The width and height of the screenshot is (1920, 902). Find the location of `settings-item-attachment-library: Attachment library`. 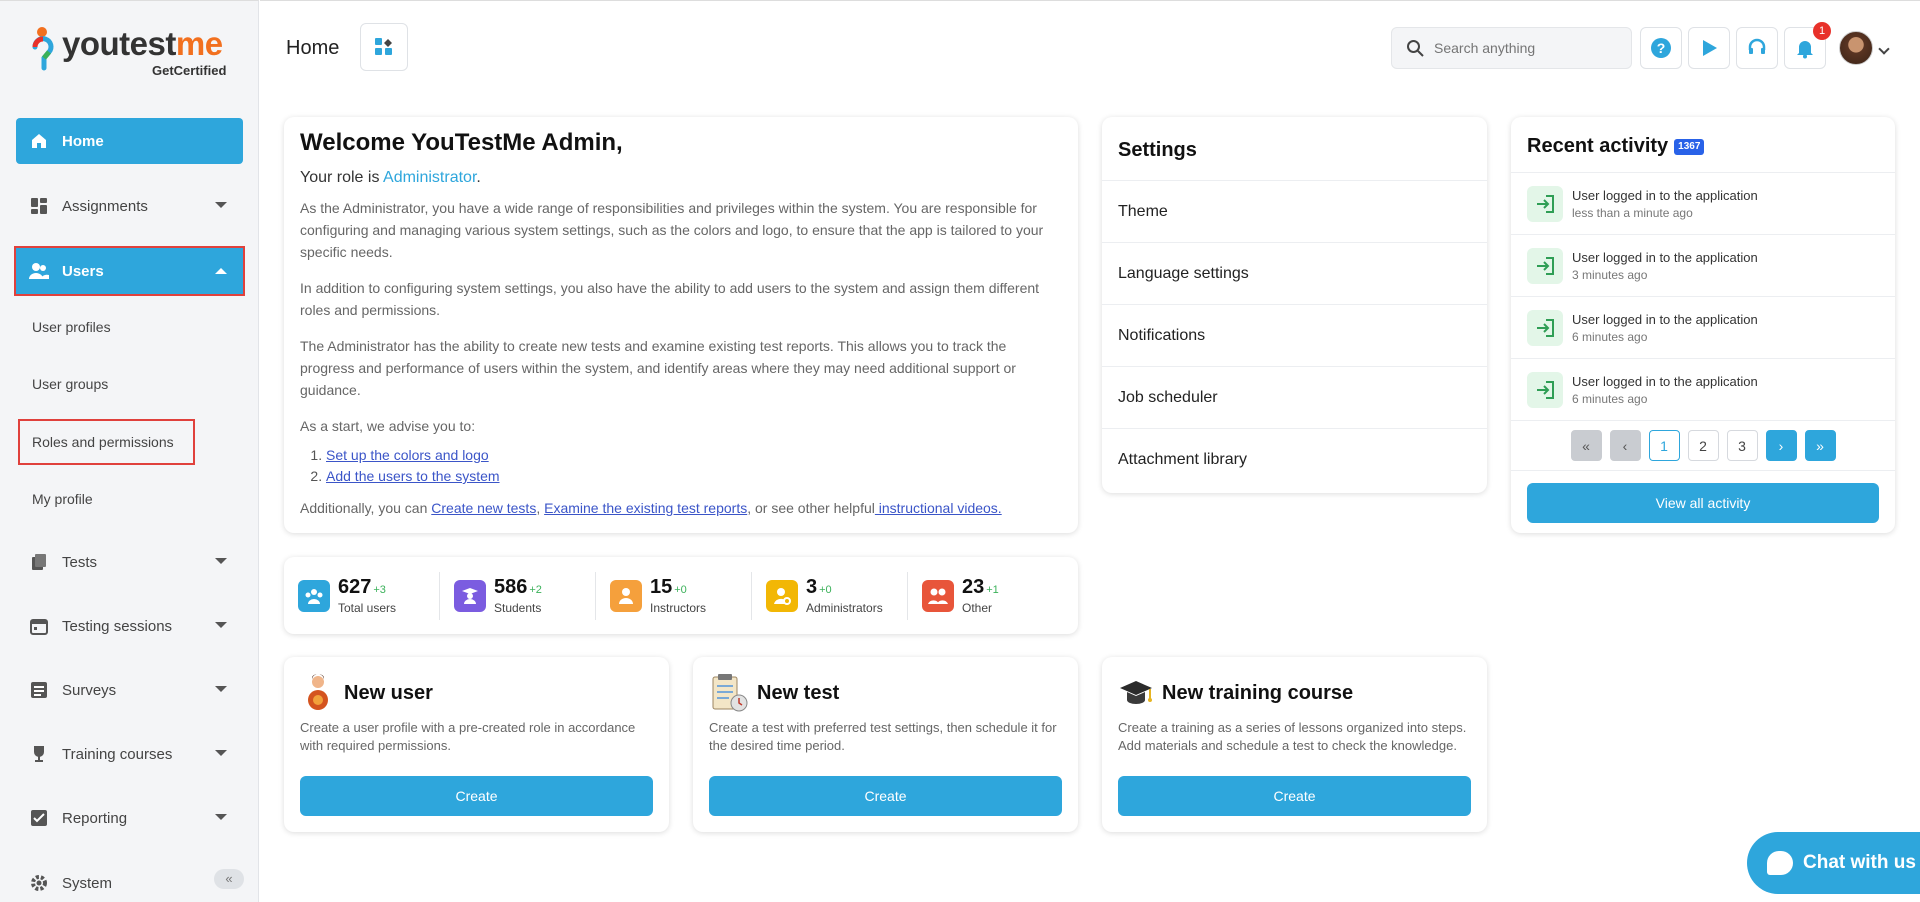

settings-item-attachment-library: Attachment library is located at coordinates (1294, 460).